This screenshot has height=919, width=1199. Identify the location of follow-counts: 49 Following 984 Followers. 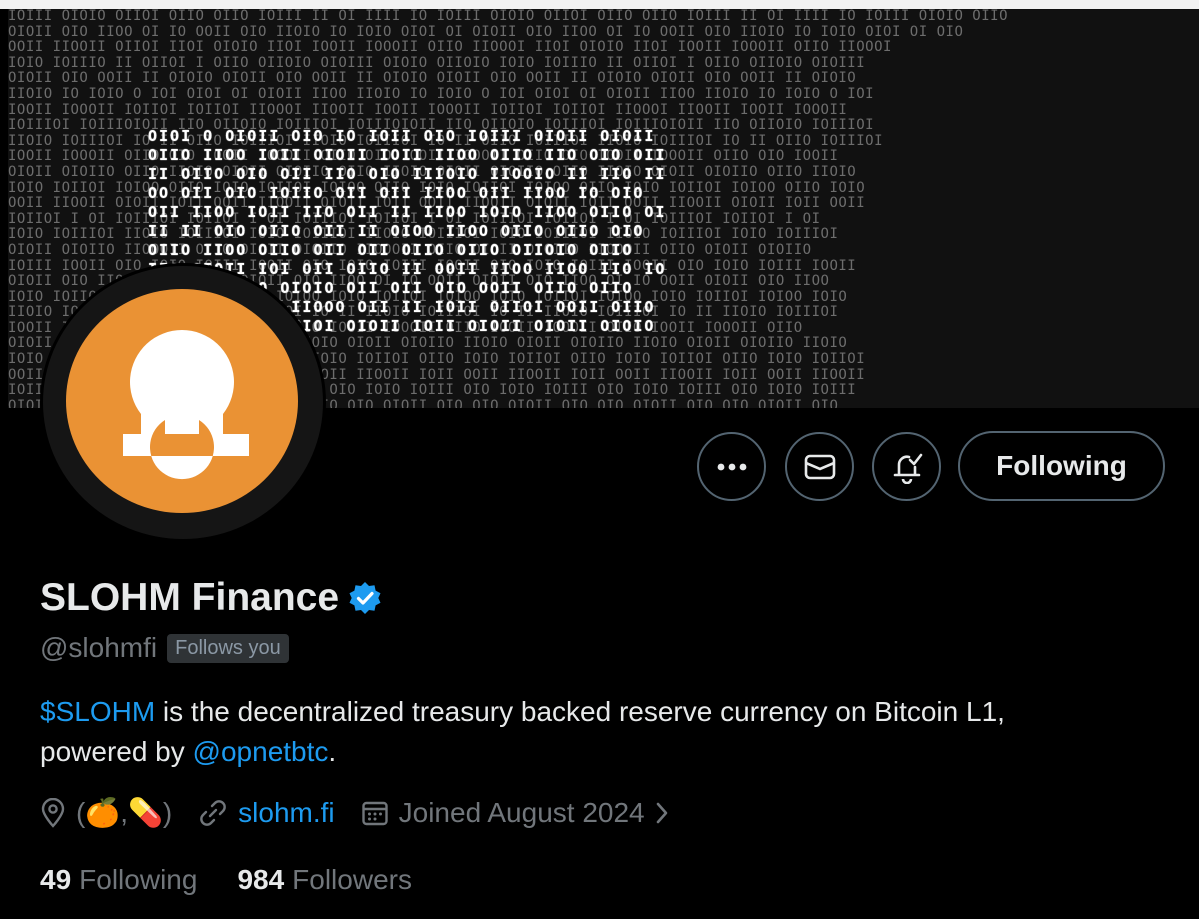
(246, 880).